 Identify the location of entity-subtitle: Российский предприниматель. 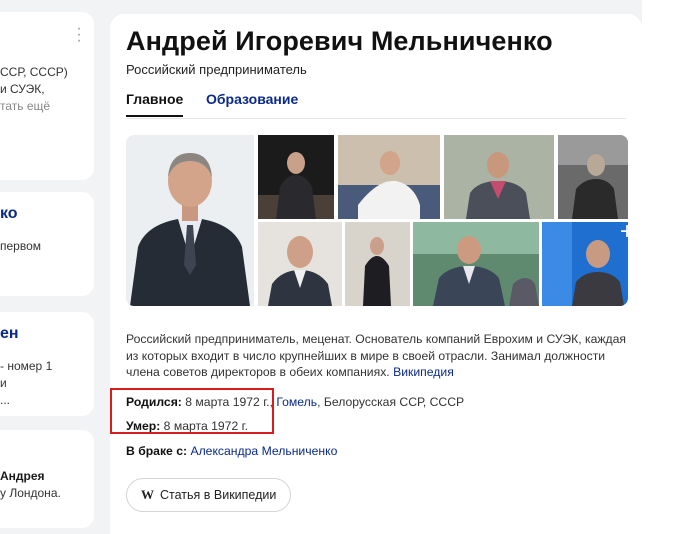
(216, 69).